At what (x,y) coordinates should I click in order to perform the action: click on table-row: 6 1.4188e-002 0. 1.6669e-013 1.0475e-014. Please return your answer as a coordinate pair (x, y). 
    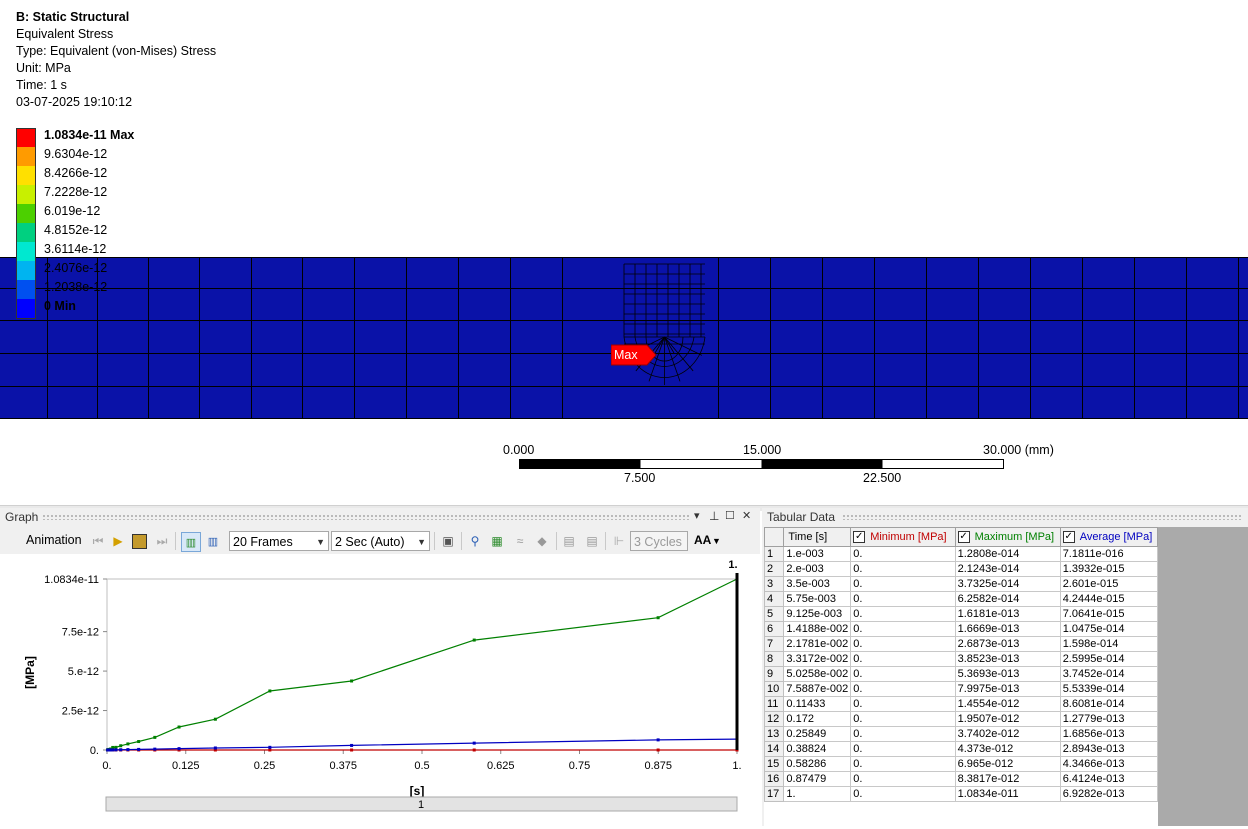
    Looking at the image, I should click on (961, 629).